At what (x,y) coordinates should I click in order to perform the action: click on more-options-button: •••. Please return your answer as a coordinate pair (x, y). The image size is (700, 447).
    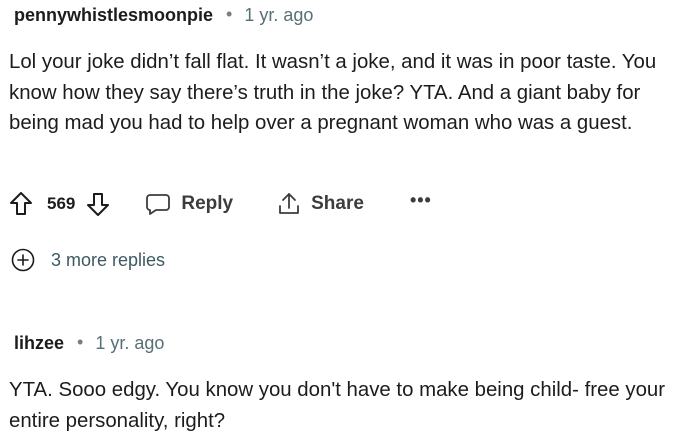
    Looking at the image, I should click on (421, 200).